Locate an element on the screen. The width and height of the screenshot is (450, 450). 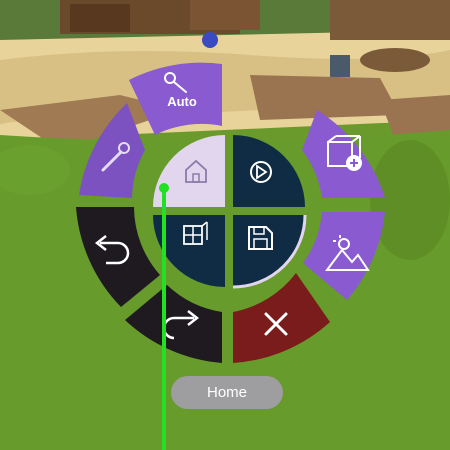
play-button is located at coordinates (269, 171).